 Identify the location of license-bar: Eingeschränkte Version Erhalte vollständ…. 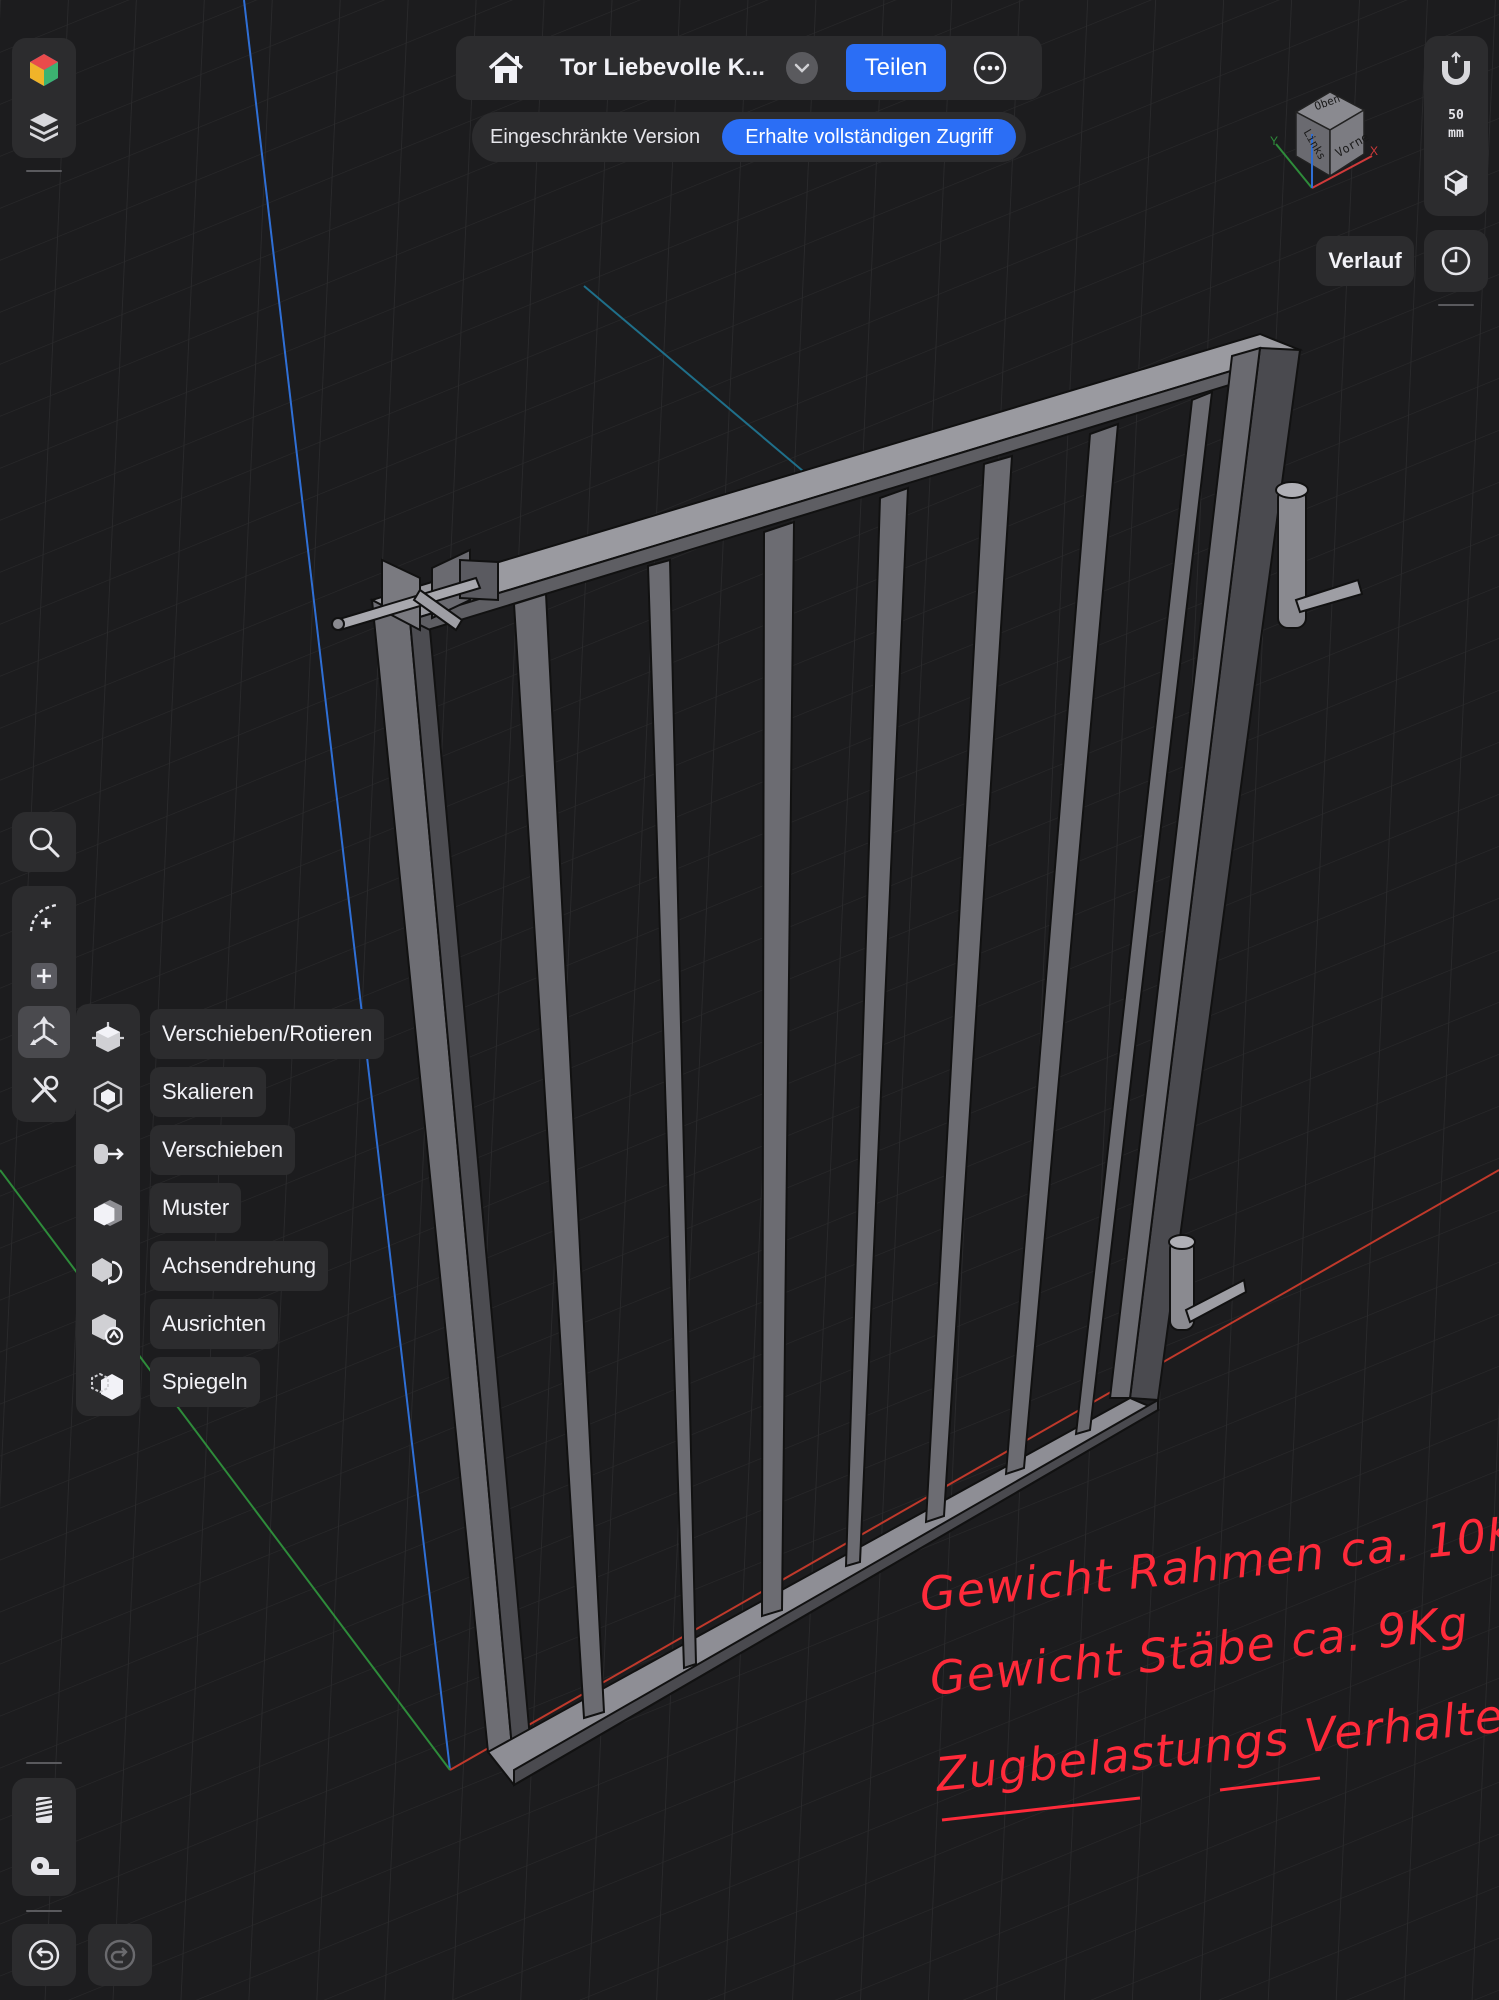
(749, 137).